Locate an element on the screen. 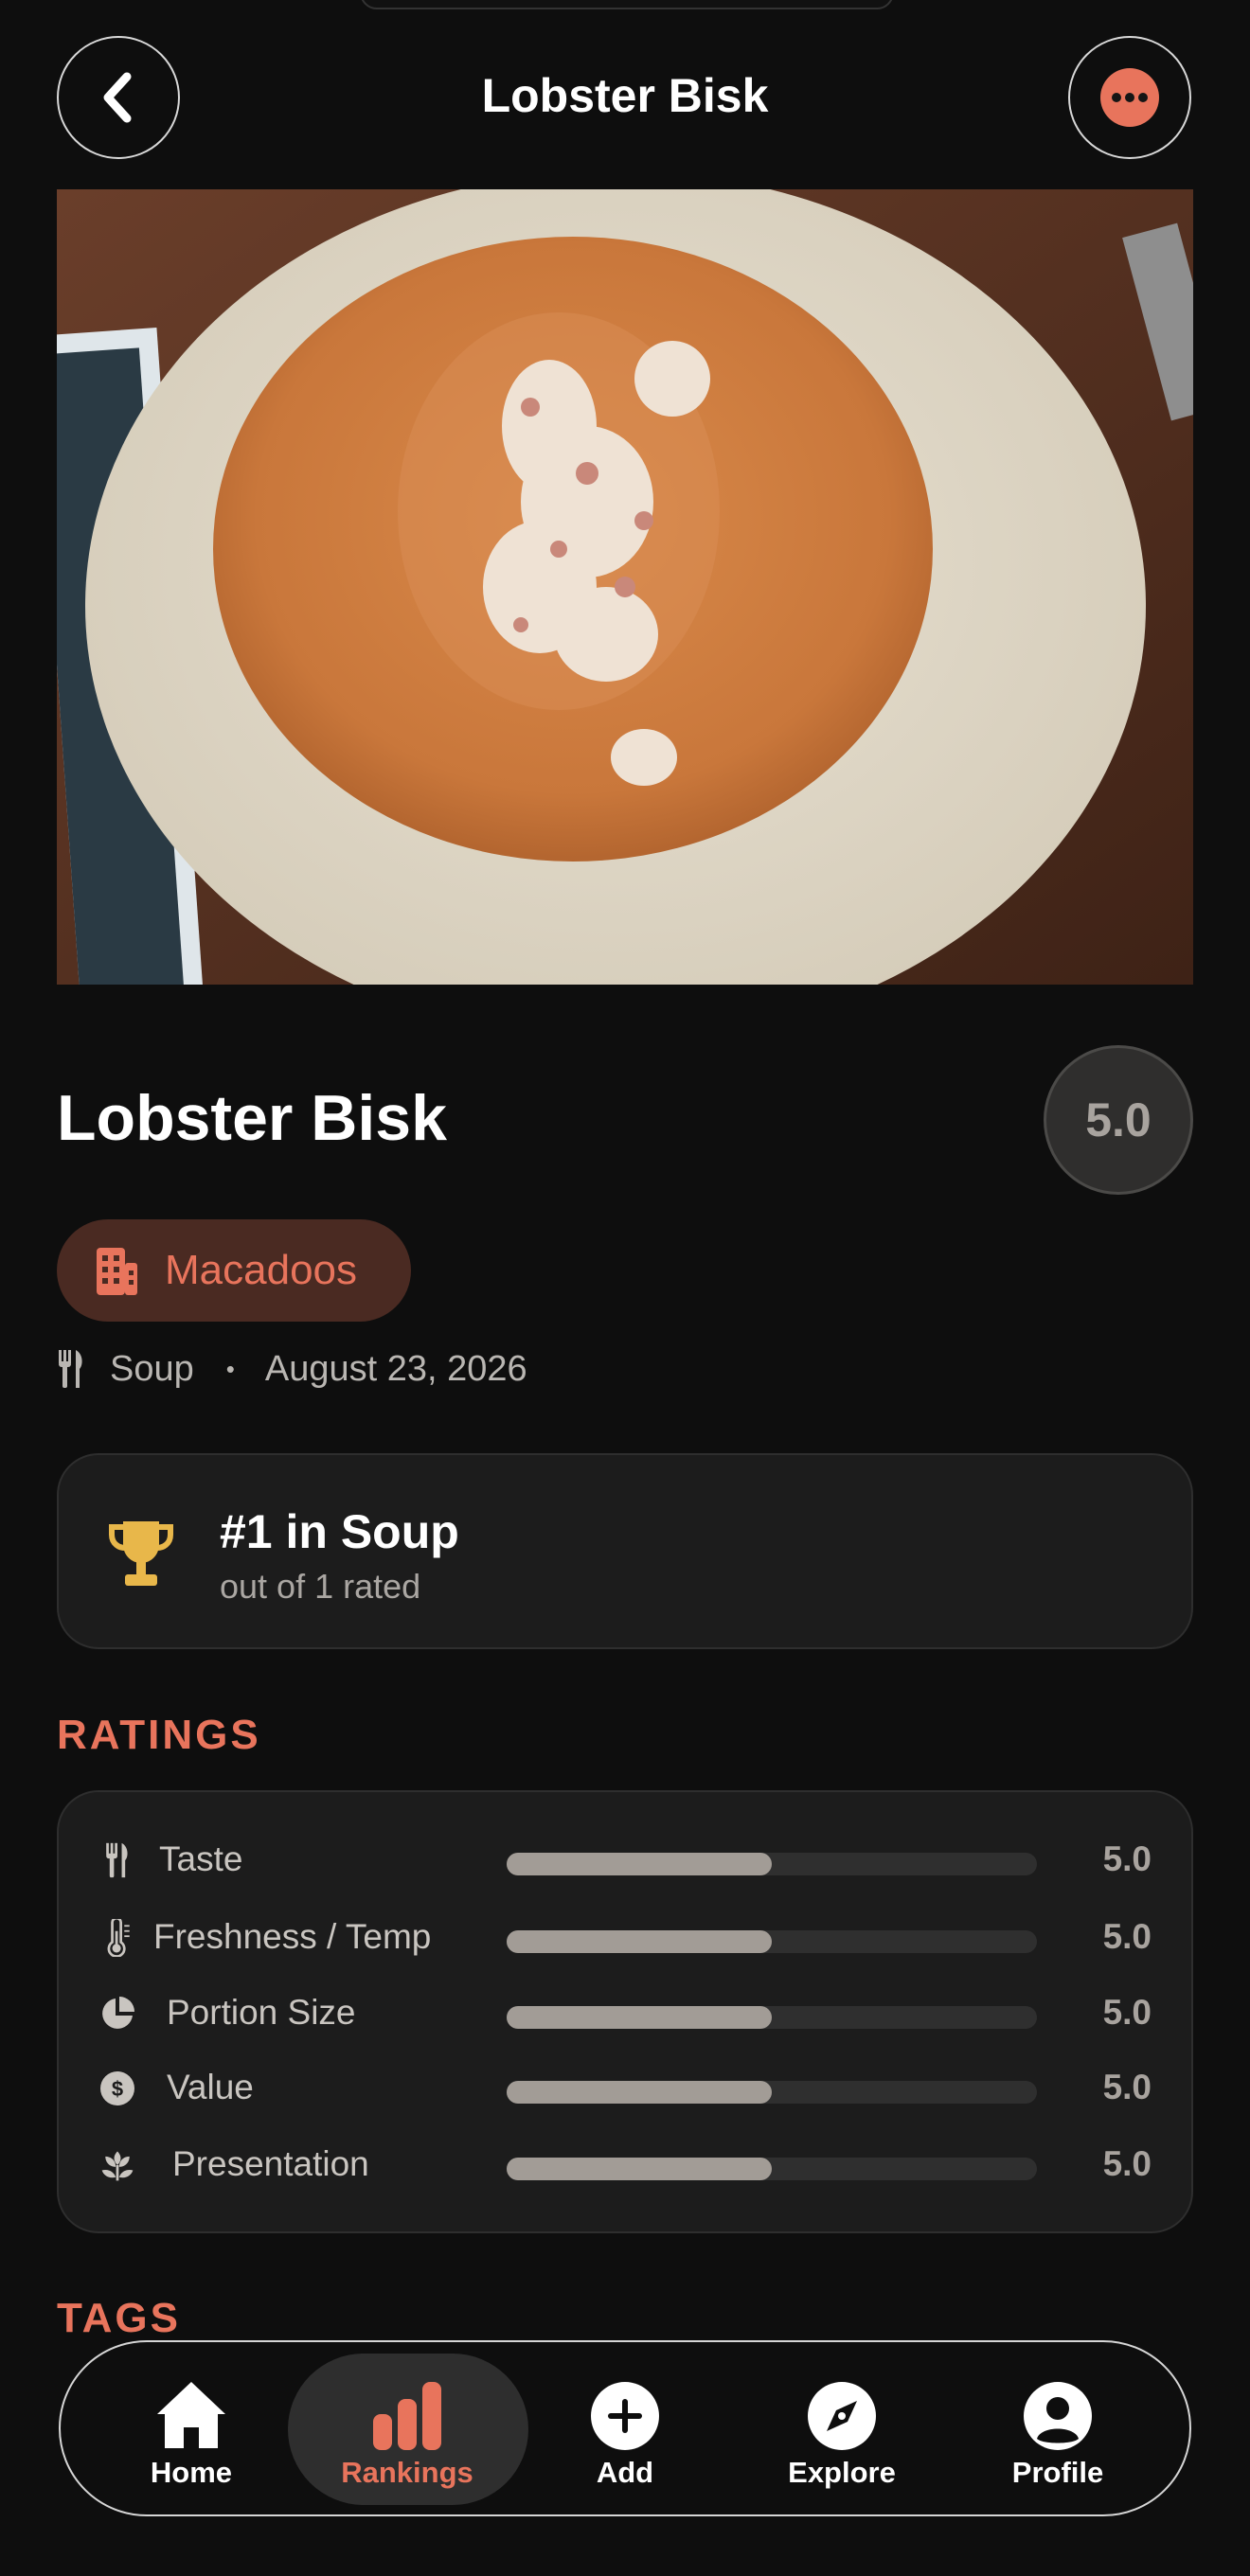 The image size is (1250, 2576). rating-row-presentation: Presentation 5.0 is located at coordinates (627, 2165).